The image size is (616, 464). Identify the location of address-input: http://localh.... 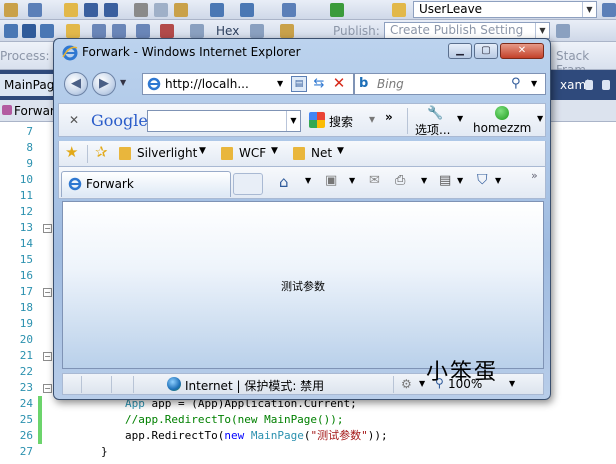
(207, 84).